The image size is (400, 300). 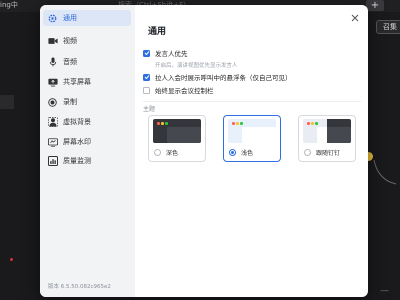 What do you see at coordinates (87, 102) in the screenshot?
I see `sidebar-item-record: 录制` at bounding box center [87, 102].